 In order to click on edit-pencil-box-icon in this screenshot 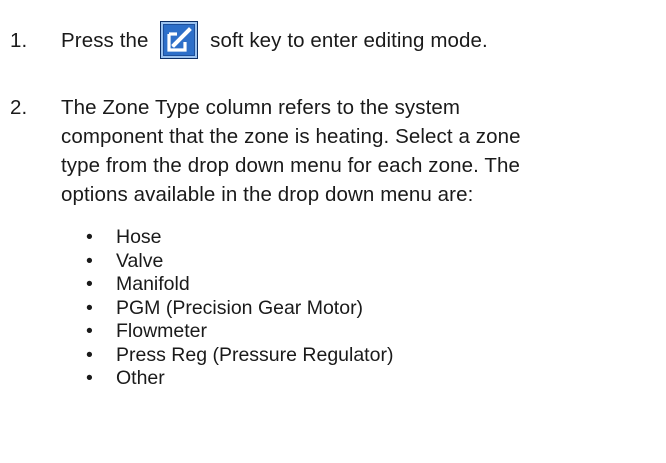, I will do `click(180, 39)`.